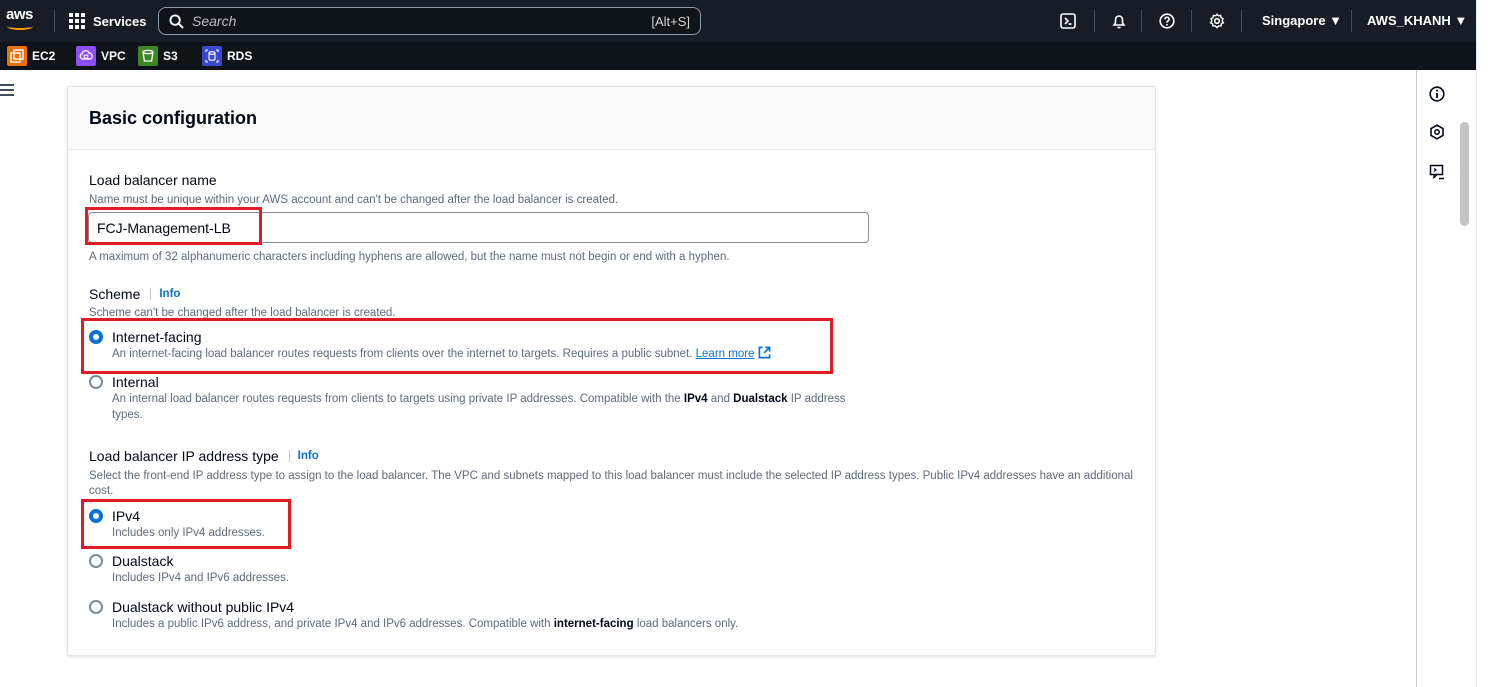  I want to click on ip-address-type-label: Load balancer IP address type, so click(184, 456).